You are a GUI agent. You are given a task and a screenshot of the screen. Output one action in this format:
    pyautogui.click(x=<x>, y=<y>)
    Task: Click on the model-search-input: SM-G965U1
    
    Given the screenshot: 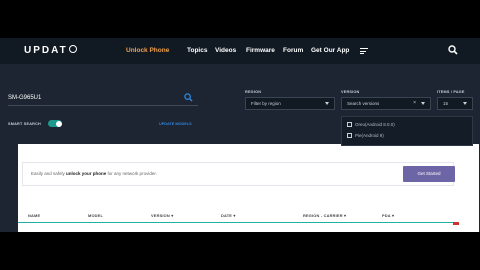 What is the action you would take?
    pyautogui.click(x=24, y=98)
    